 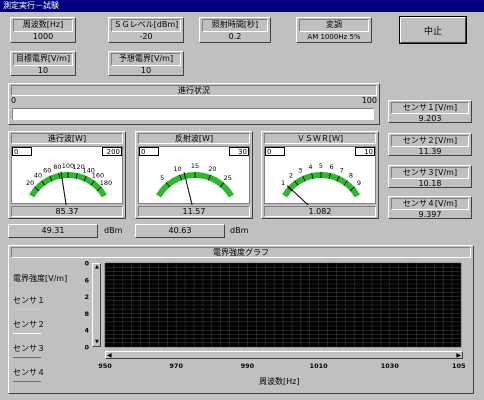 What do you see at coordinates (97, 267) in the screenshot?
I see `scroll-up-arrow-icon: ▲` at bounding box center [97, 267].